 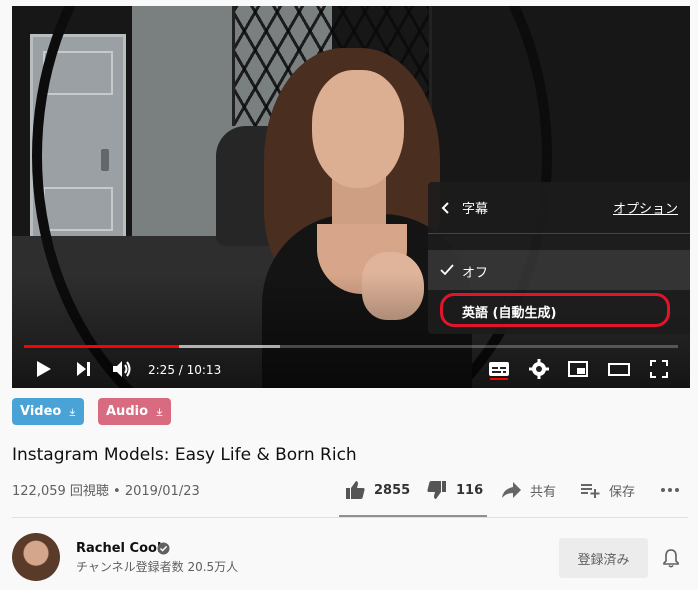 What do you see at coordinates (607, 490) in the screenshot?
I see `save-button: 保存` at bounding box center [607, 490].